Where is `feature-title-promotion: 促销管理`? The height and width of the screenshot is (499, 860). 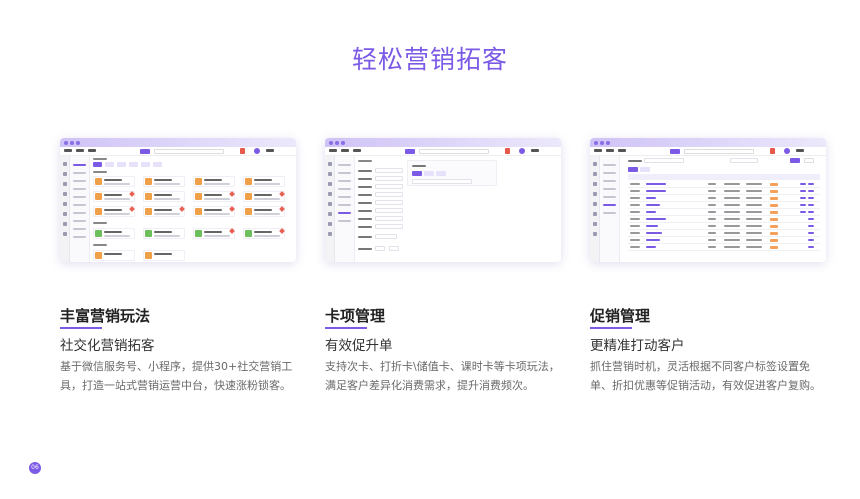 feature-title-promotion: 促销管理 is located at coordinates (620, 316).